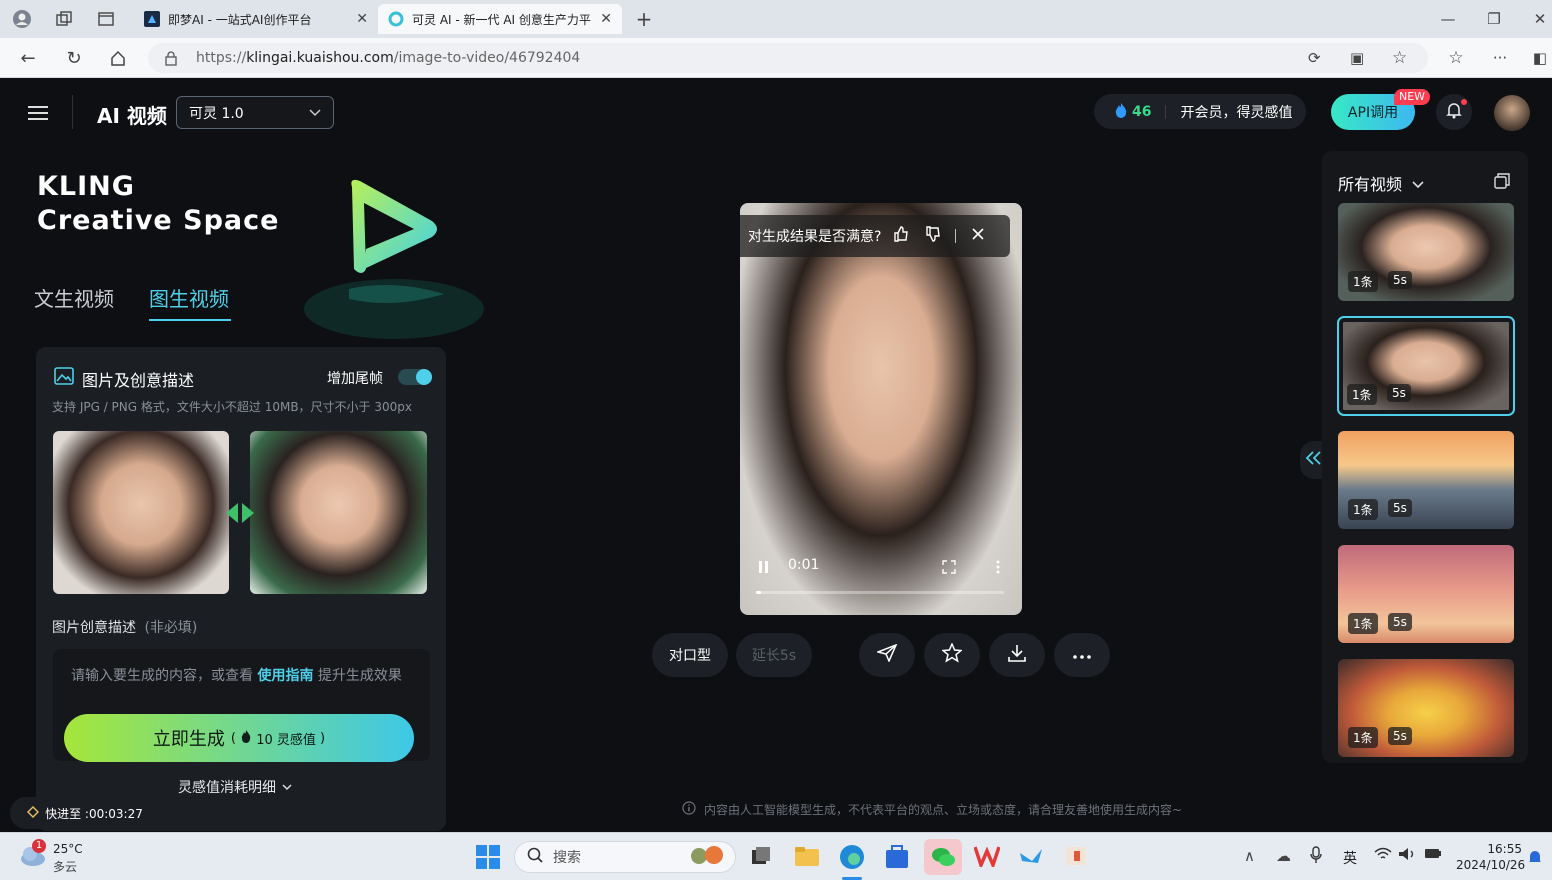 The width and height of the screenshot is (1552, 880). I want to click on toggle-knob, so click(424, 377).